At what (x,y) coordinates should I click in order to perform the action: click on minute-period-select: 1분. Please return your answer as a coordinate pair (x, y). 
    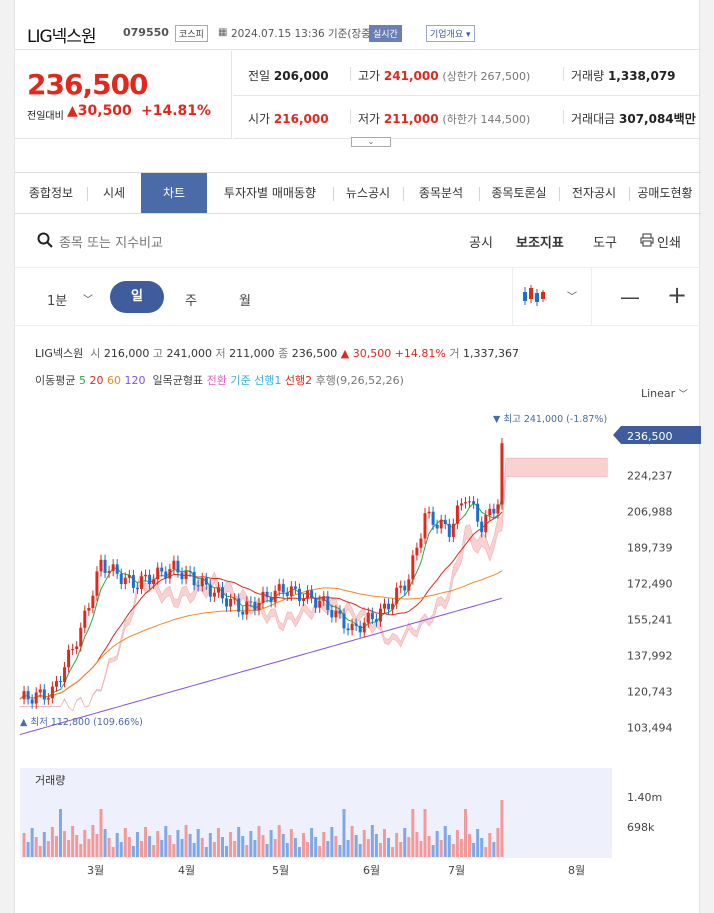
    Looking at the image, I should click on (57, 299).